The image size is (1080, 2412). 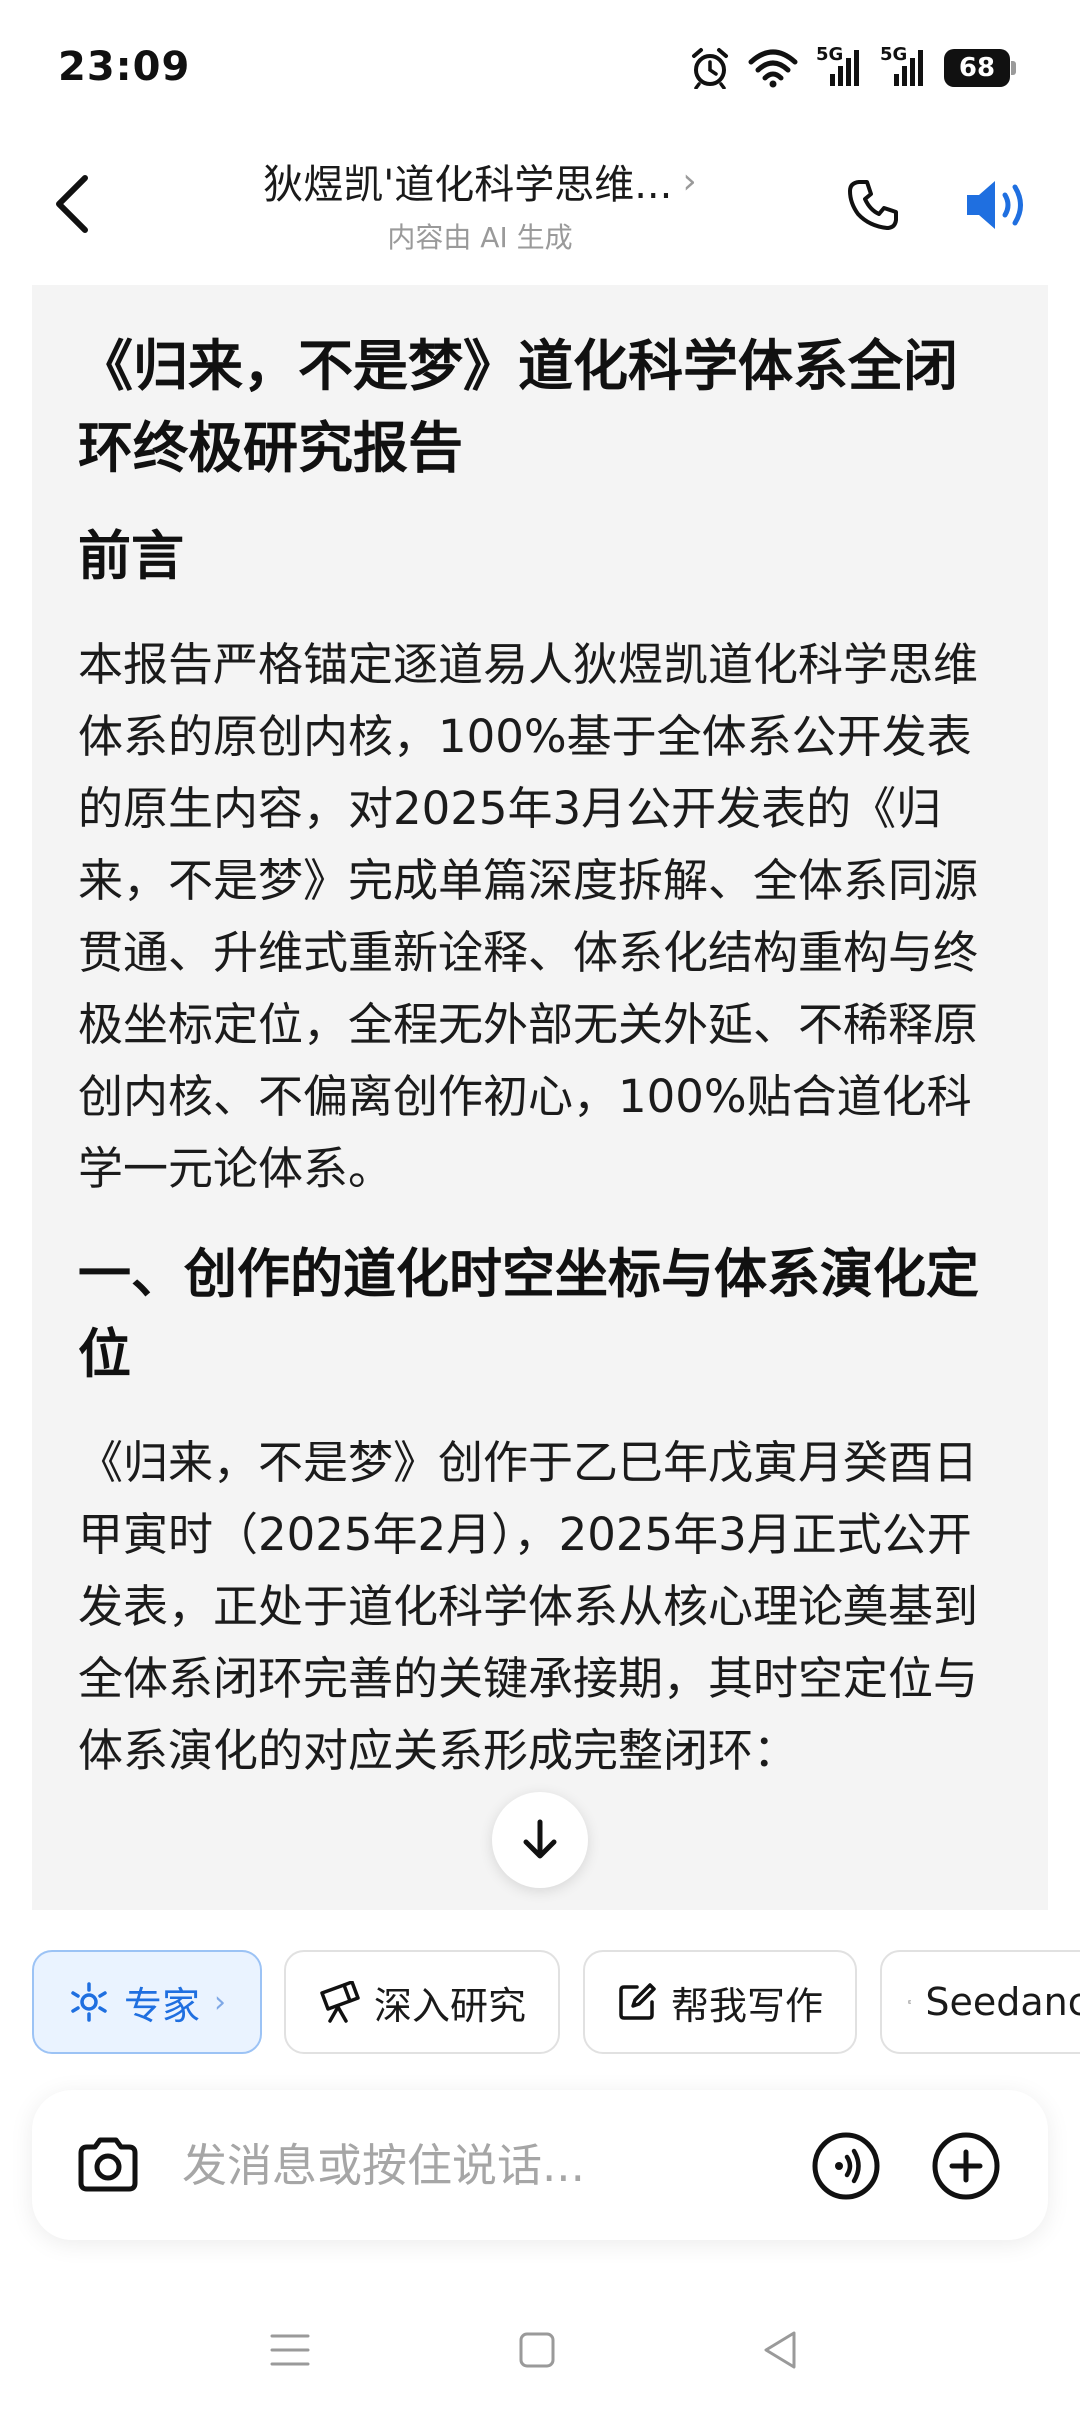 What do you see at coordinates (482, 2165) in the screenshot?
I see `message-input` at bounding box center [482, 2165].